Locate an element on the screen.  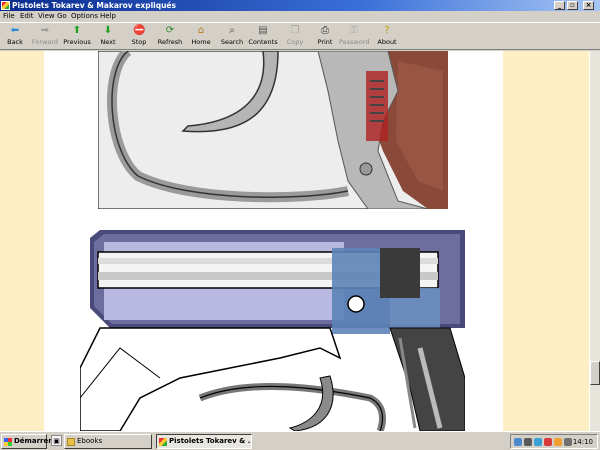
back-arrow-icon: ⬅ is located at coordinates (15, 30).